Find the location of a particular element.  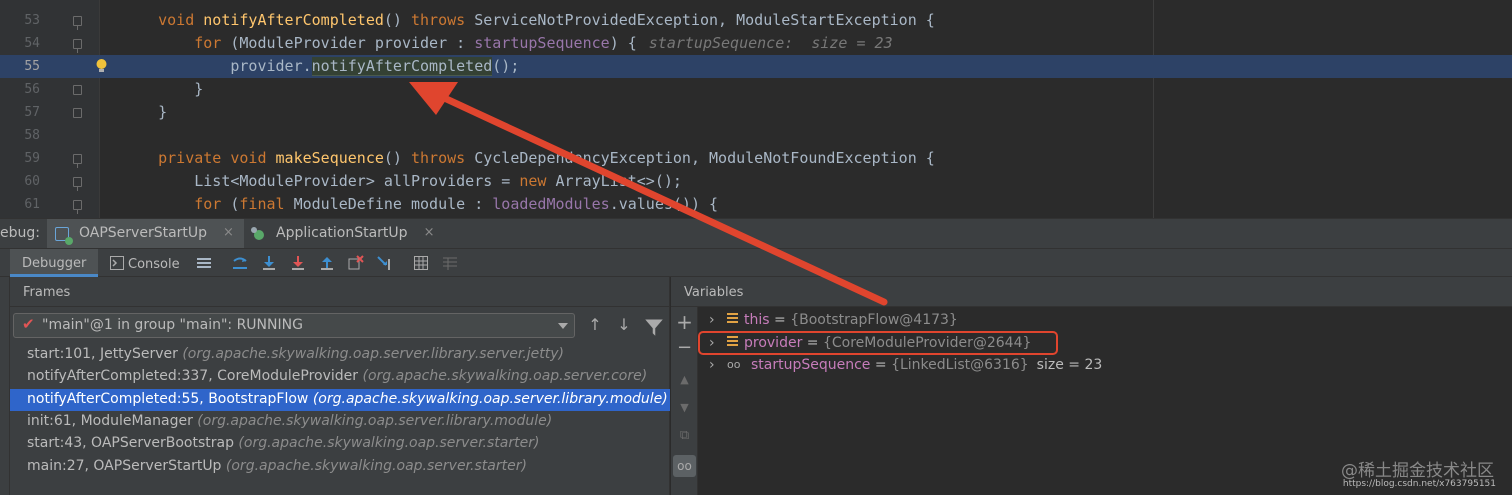

line-number: 55 is located at coordinates (20, 66).